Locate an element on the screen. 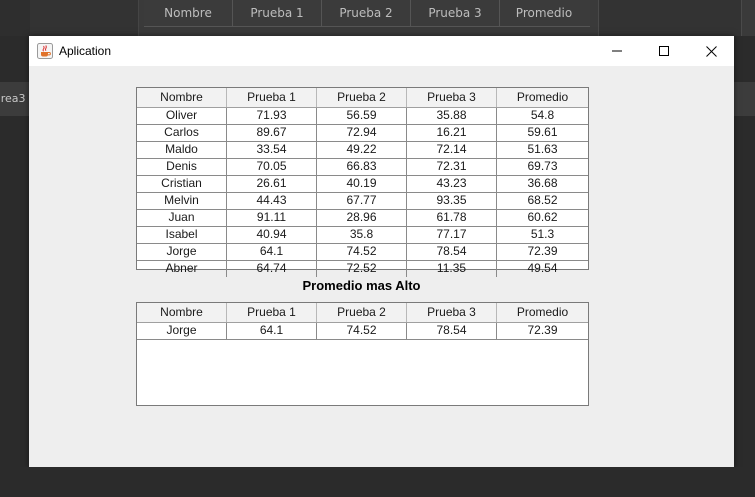 Image resolution: width=755 pixels, height=497 pixels. table-cell: 60.62 is located at coordinates (542, 218).